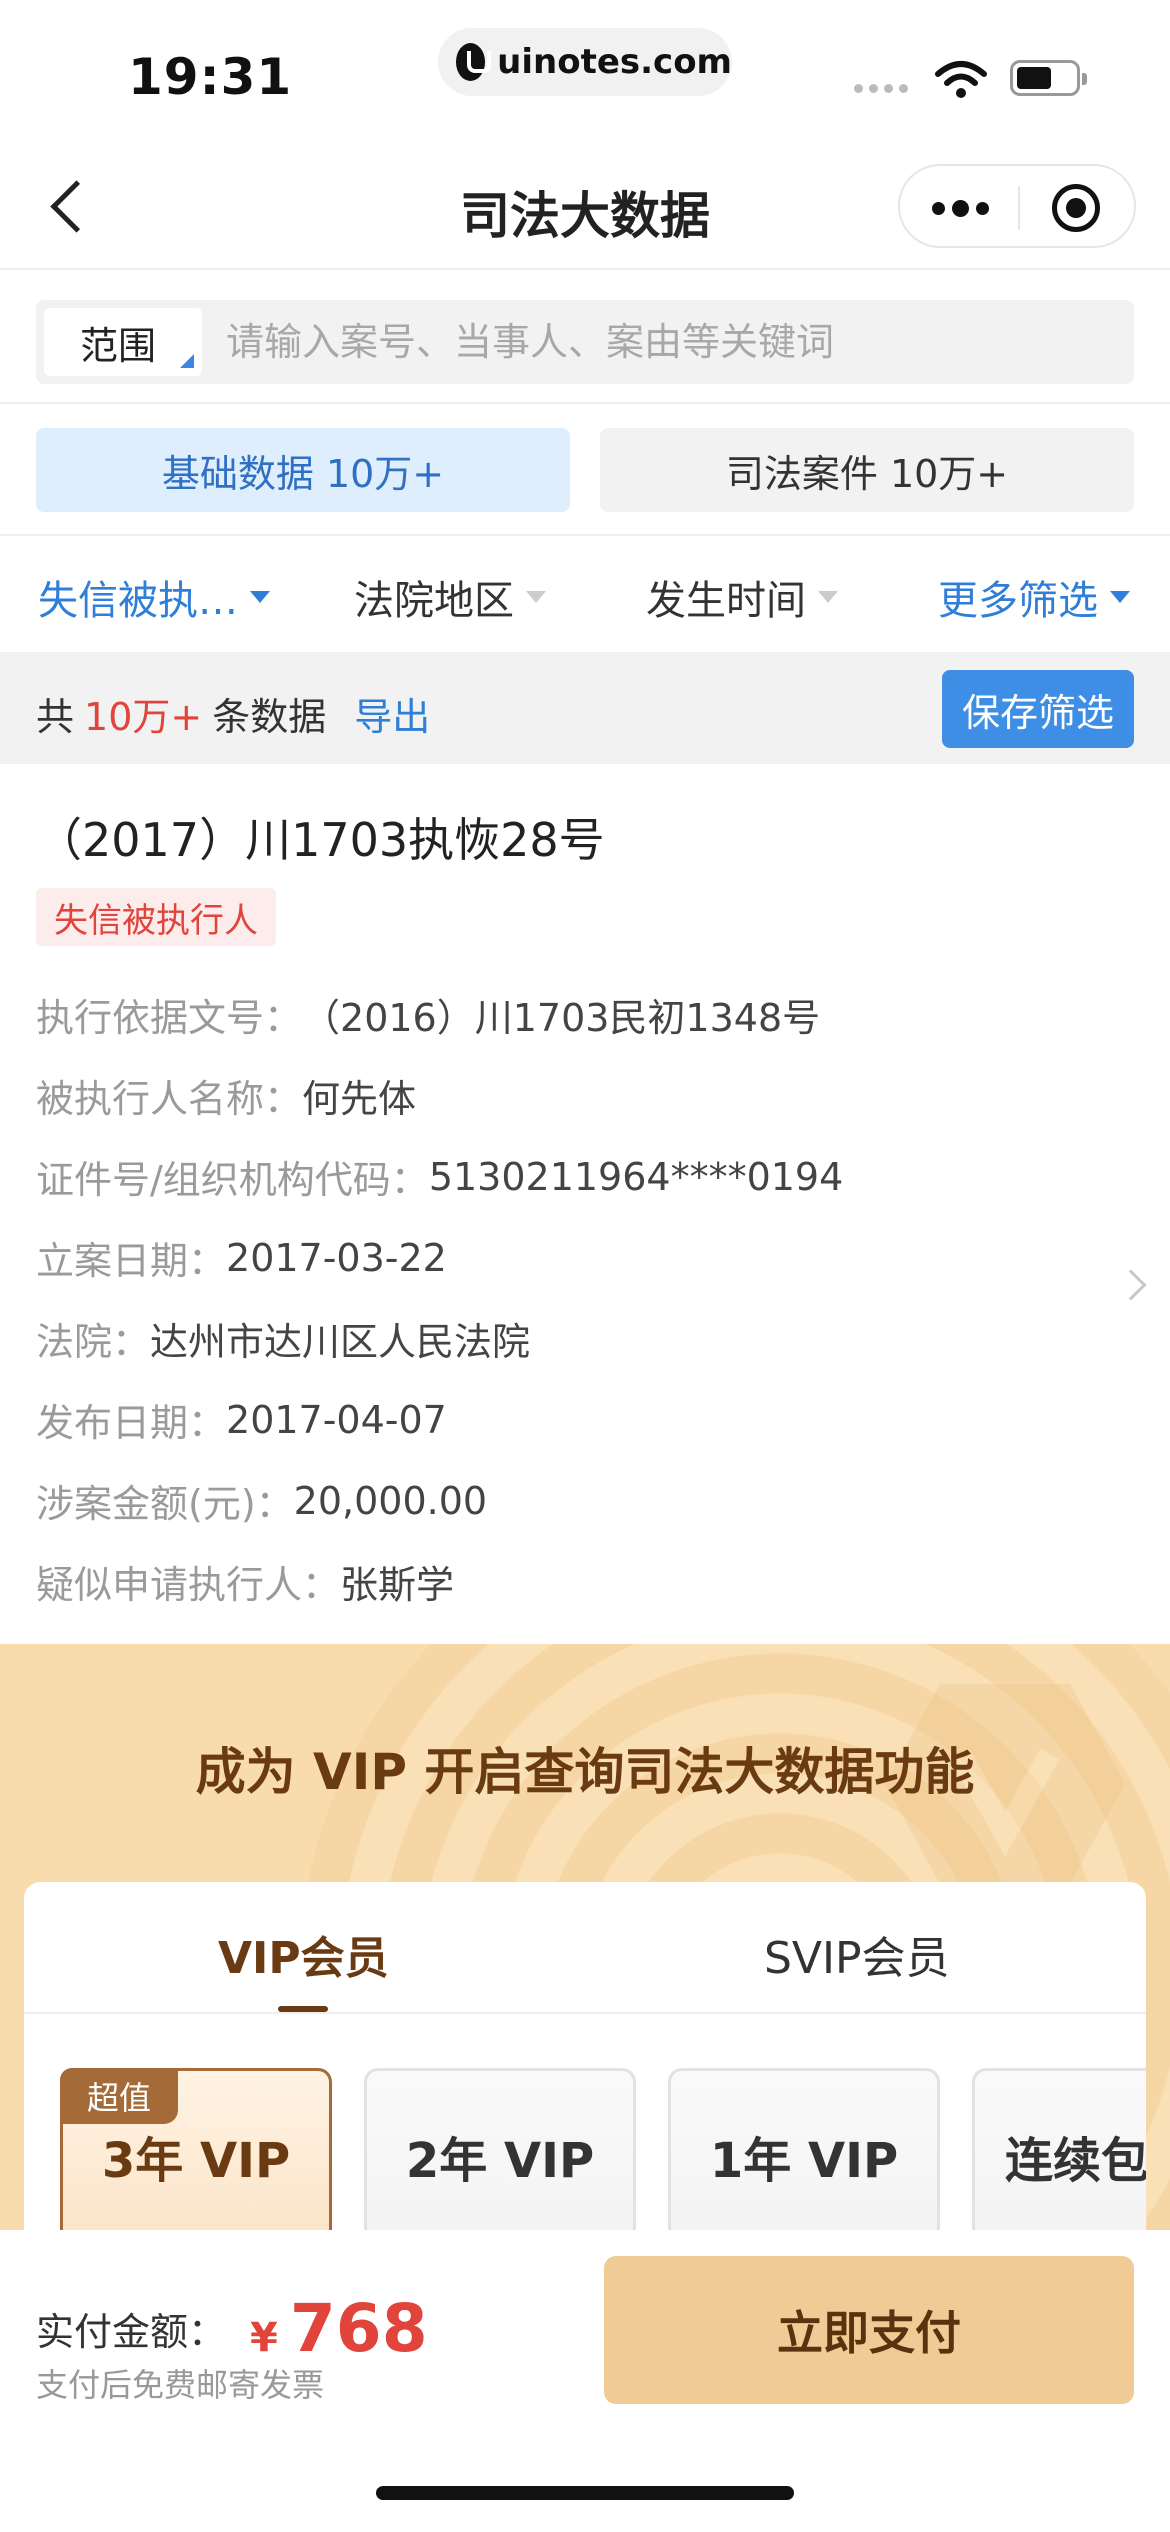 The width and height of the screenshot is (1170, 2532). I want to click on field-id-number: 证件号/组织机构代码： 5130211964****0194, so click(440, 1178).